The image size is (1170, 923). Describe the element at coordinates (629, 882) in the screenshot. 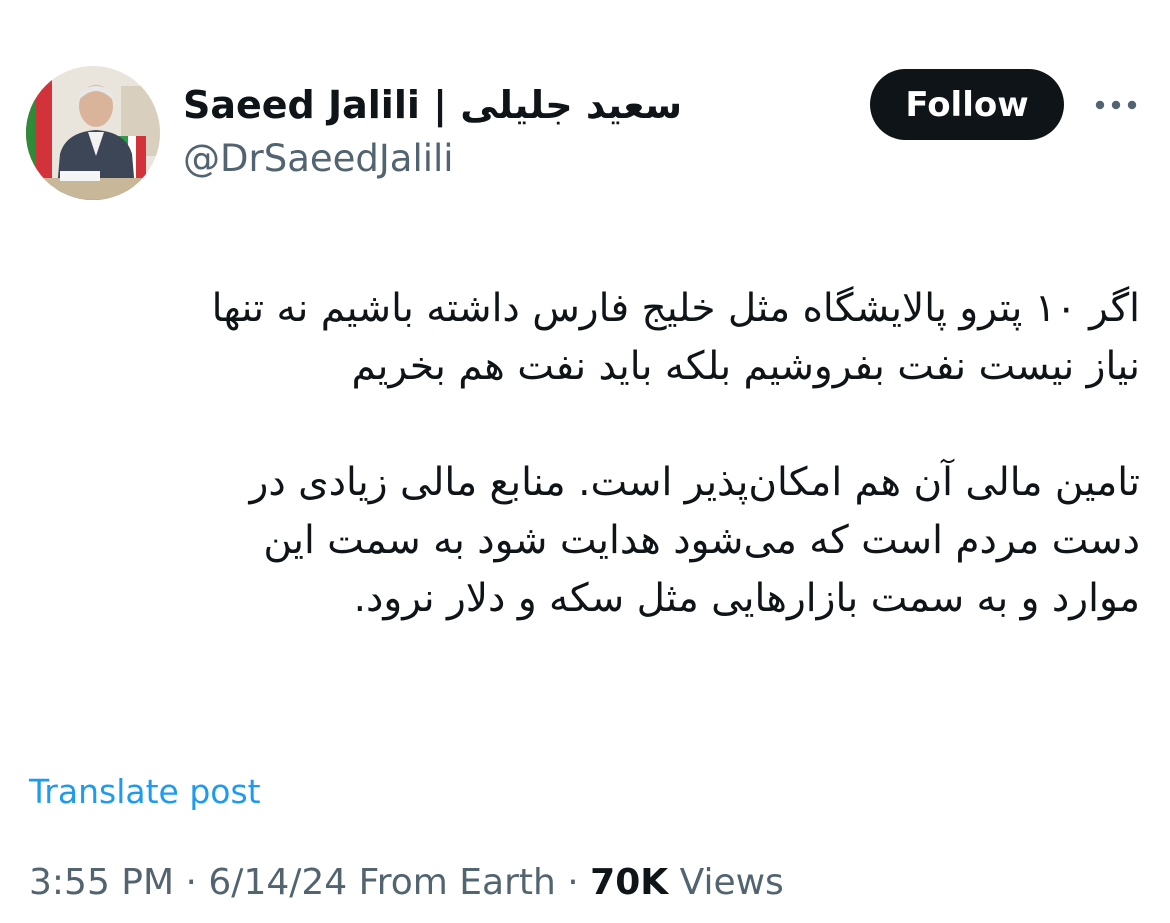

I see `views-count: 70K` at that location.